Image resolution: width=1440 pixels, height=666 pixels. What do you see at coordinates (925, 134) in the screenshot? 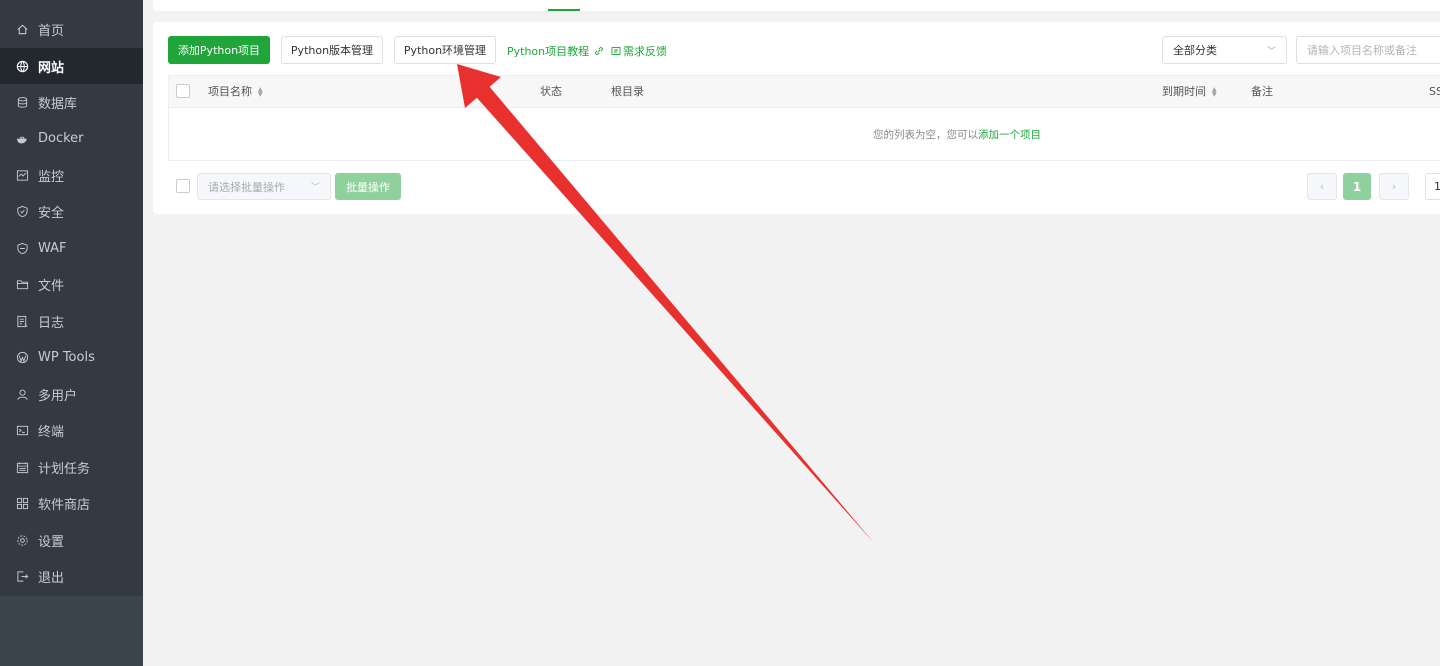
I see `empty-state-text: 您的列表为空，您可以` at bounding box center [925, 134].